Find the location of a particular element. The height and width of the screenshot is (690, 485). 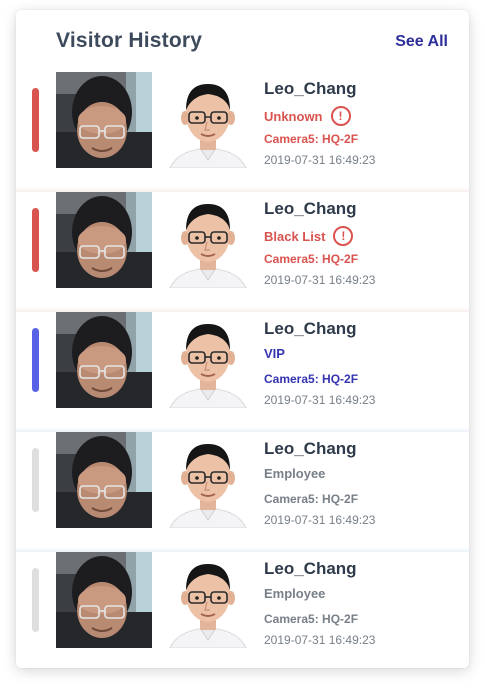

visitor-status-label: VIP is located at coordinates (274, 353).